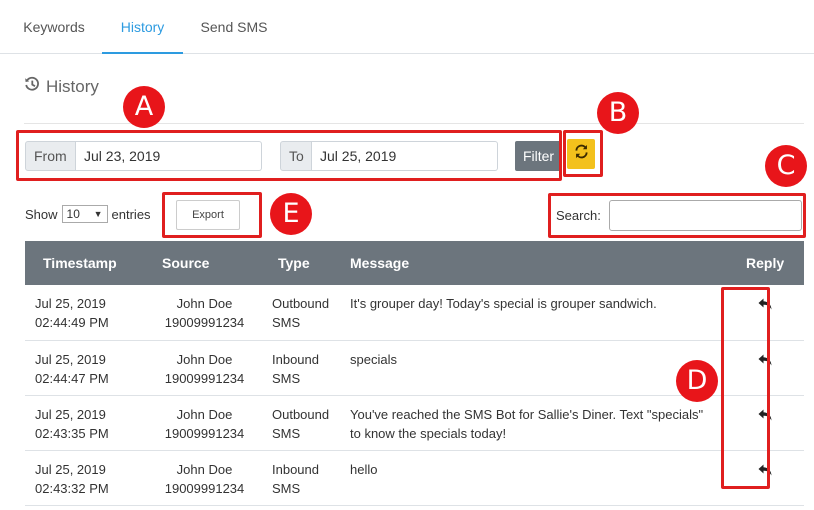 The image size is (814, 510). What do you see at coordinates (745, 388) in the screenshot?
I see `callout-box-d` at bounding box center [745, 388].